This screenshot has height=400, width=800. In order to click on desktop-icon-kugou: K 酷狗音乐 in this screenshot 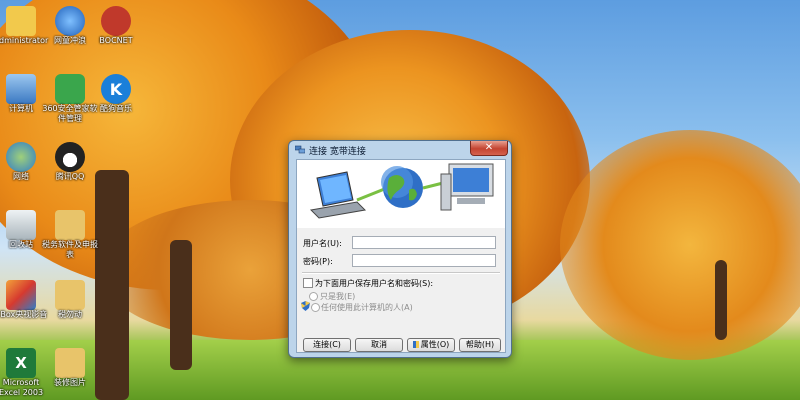, I will do `click(116, 94)`.